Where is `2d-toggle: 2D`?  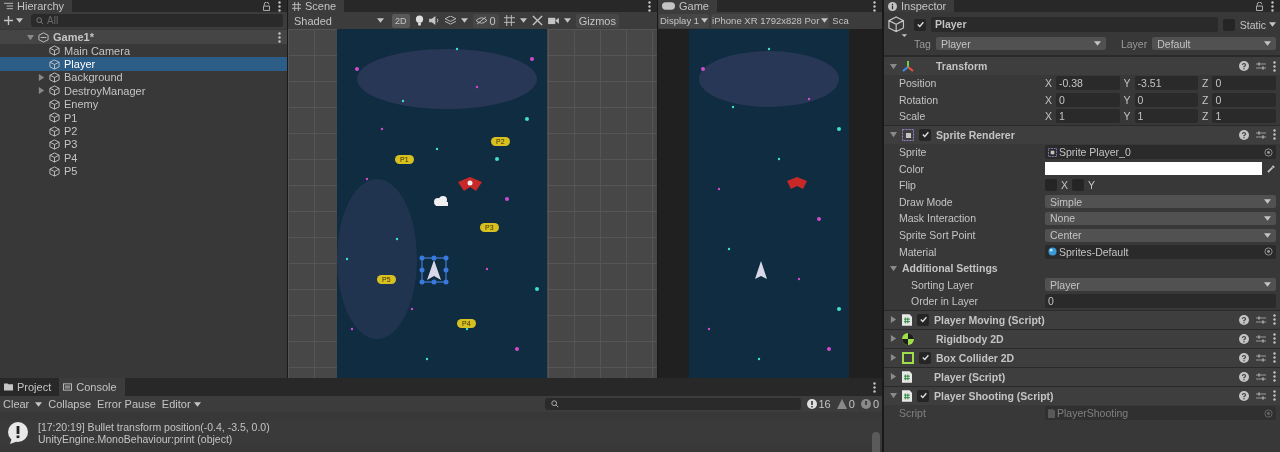
2d-toggle: 2D is located at coordinates (401, 20).